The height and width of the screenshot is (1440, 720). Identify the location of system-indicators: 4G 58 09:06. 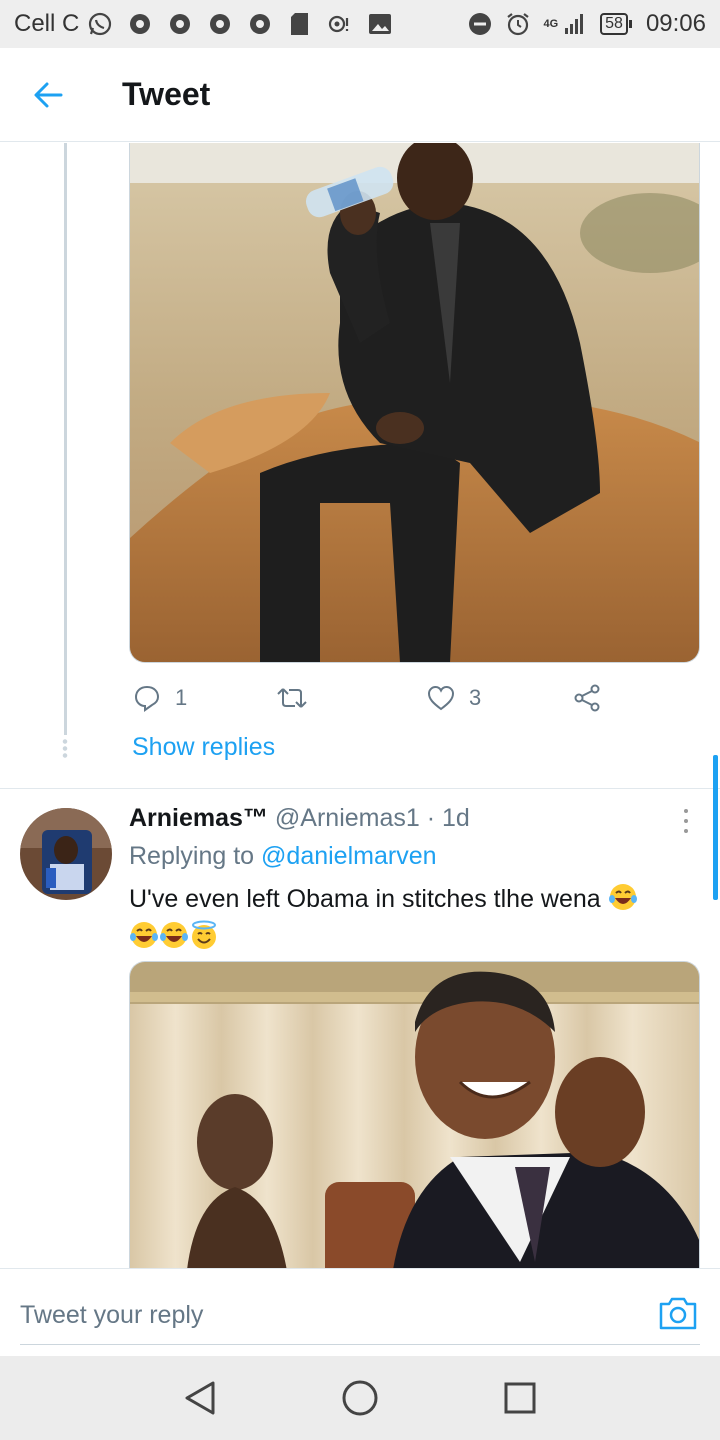
(586, 24).